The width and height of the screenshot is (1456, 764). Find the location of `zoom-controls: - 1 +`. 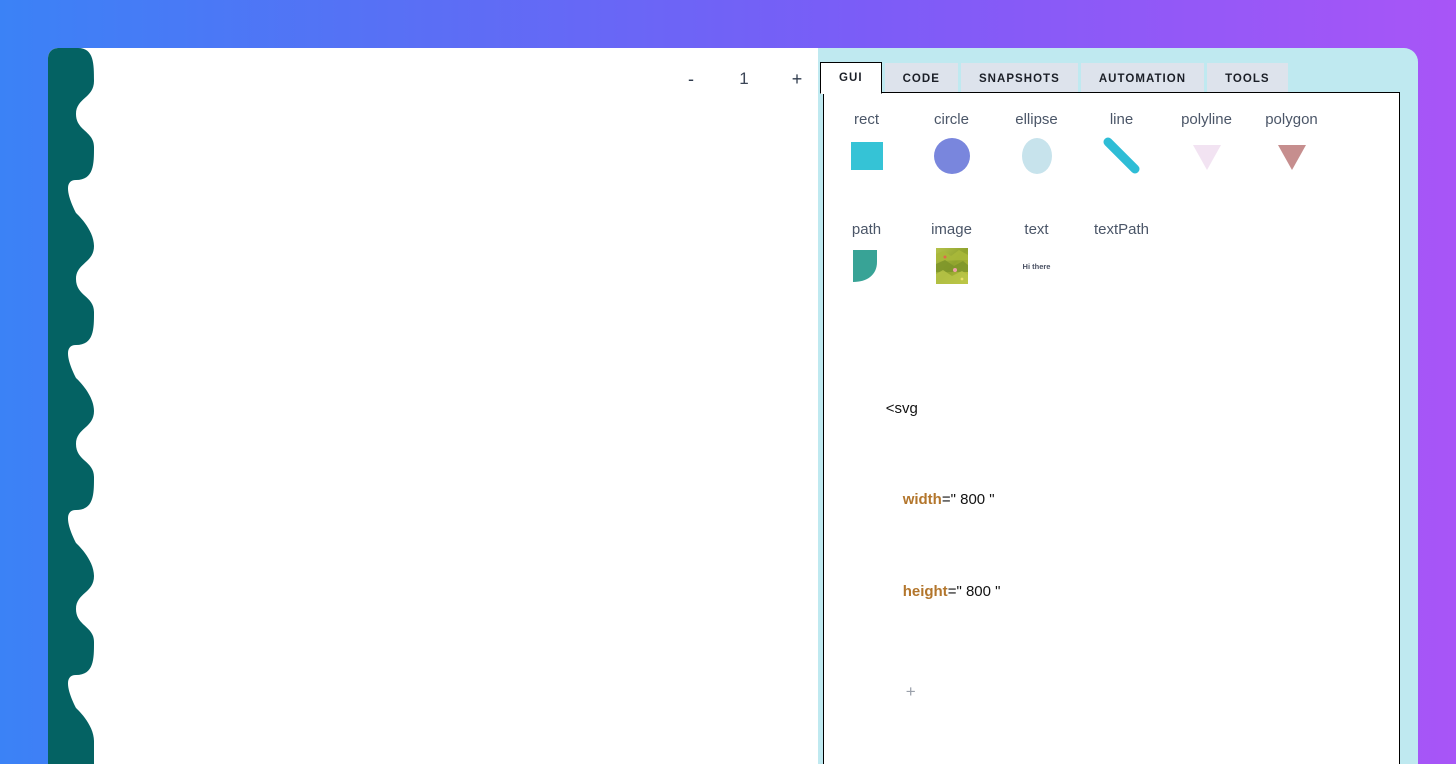

zoom-controls: - 1 + is located at coordinates (744, 79).